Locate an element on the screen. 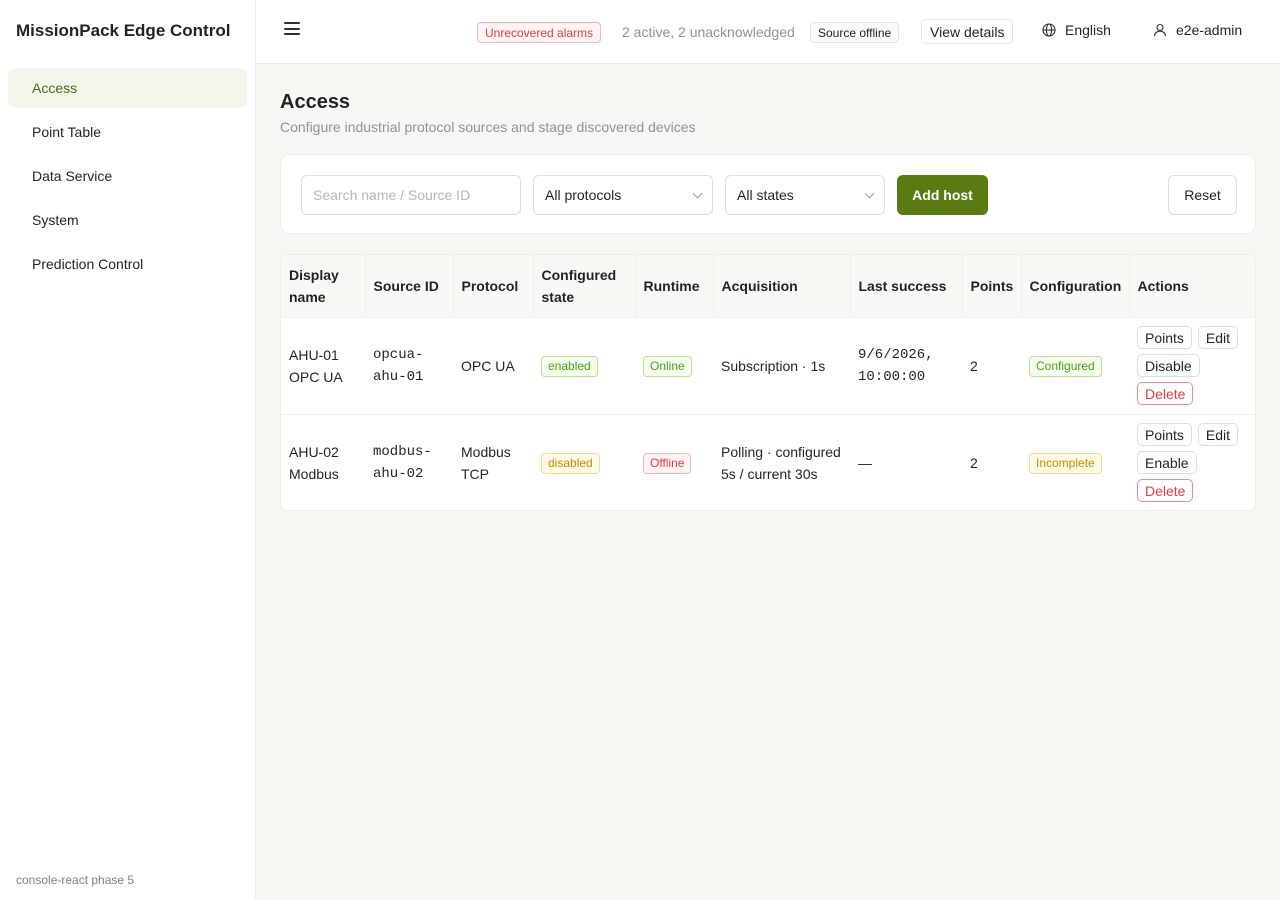 Image resolution: width=1280 pixels, height=900 pixels. status-badge: Online is located at coordinates (667, 366).